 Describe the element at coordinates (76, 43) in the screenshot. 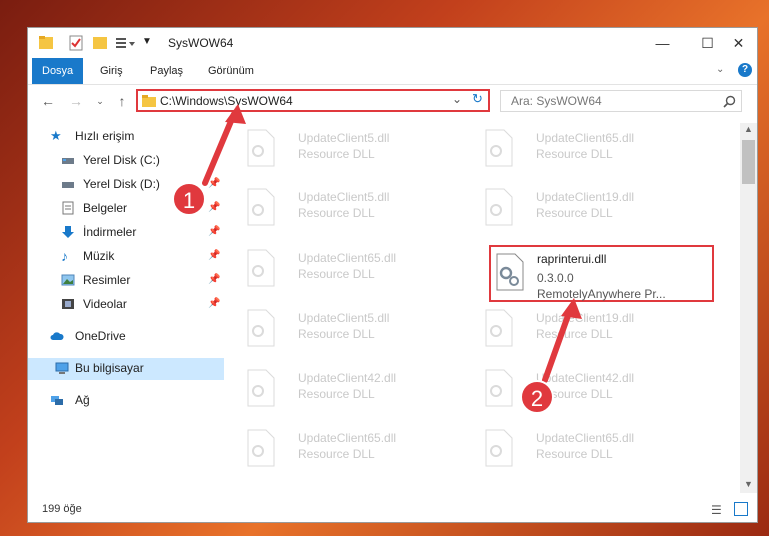

I see `properties-icon` at that location.